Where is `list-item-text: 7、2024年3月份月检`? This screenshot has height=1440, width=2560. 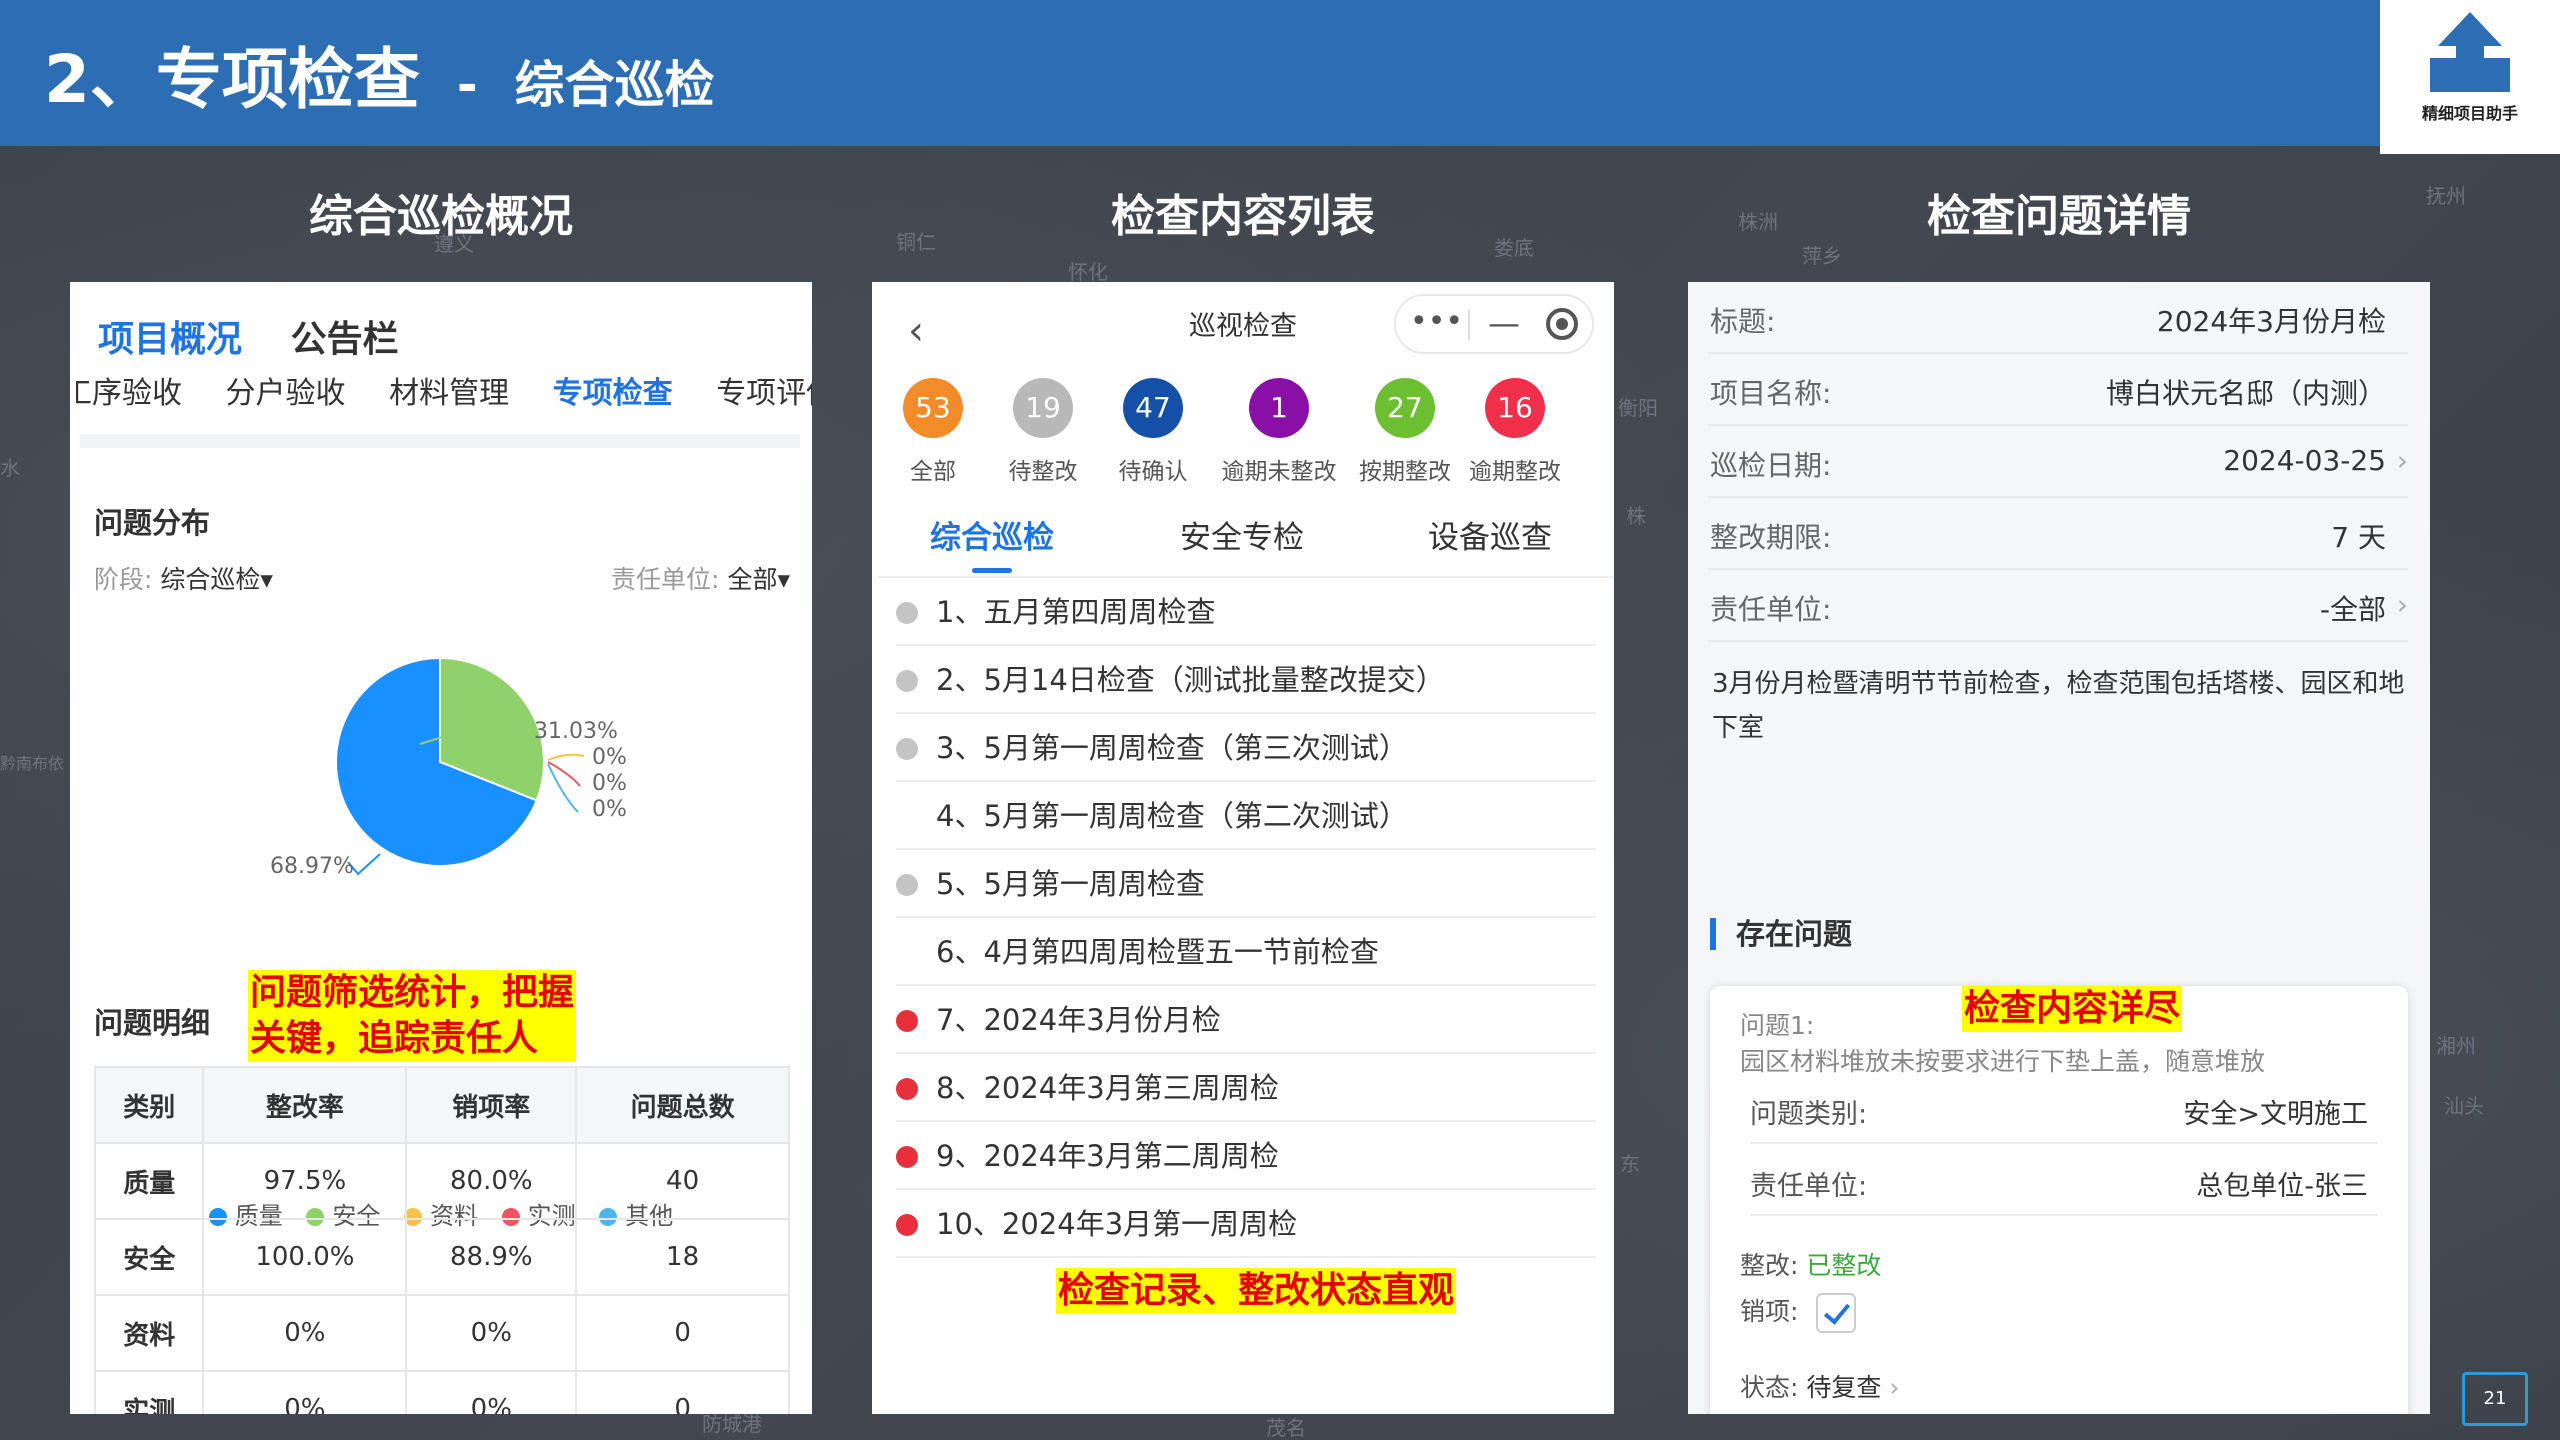
list-item-text: 7、2024年3月份月检 is located at coordinates (1078, 1020).